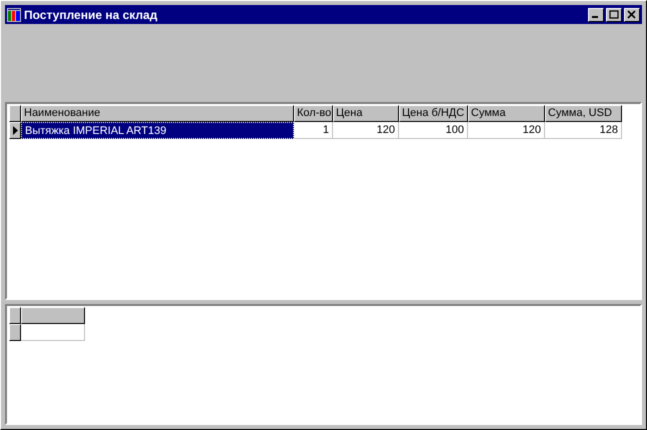  I want to click on column-header: Цена б/НДС, so click(433, 113).